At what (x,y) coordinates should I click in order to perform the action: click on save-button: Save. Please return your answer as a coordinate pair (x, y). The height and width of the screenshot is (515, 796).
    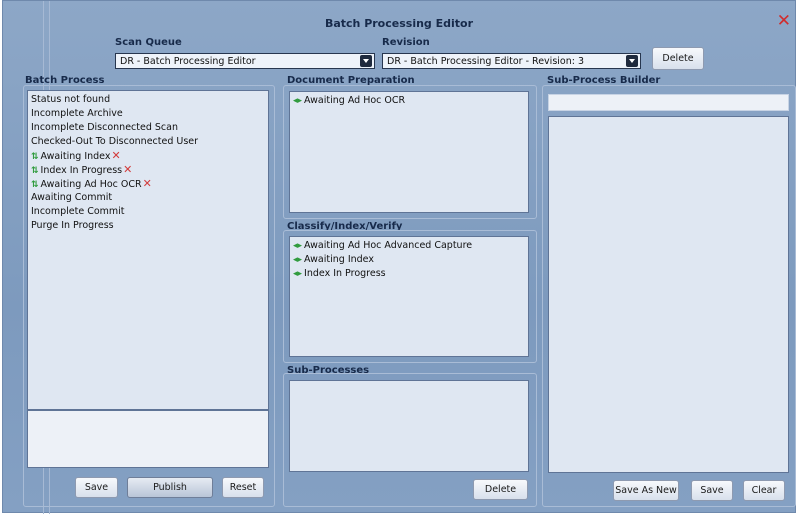
    Looking at the image, I should click on (96, 487).